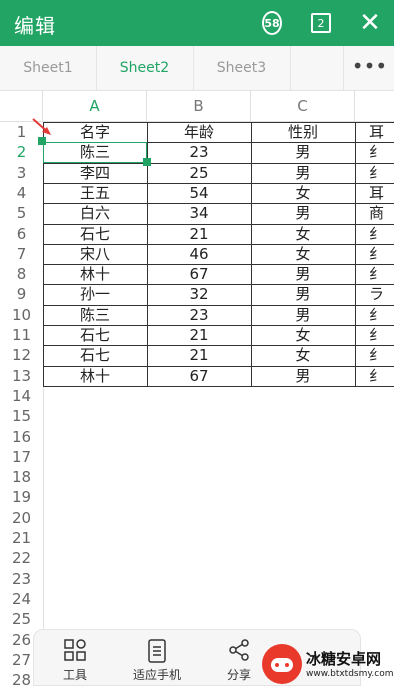  Describe the element at coordinates (21, 193) in the screenshot. I see `row-header-4: 4` at that location.